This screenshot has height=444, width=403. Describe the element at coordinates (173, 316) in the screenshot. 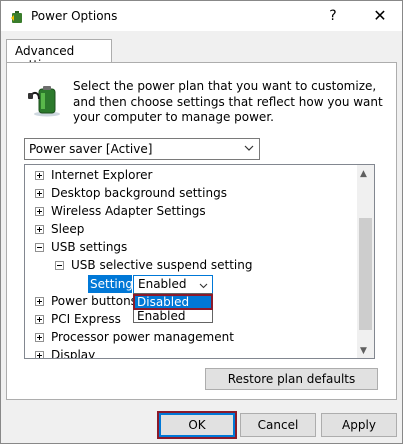

I see `option-enabled: Enabled` at that location.